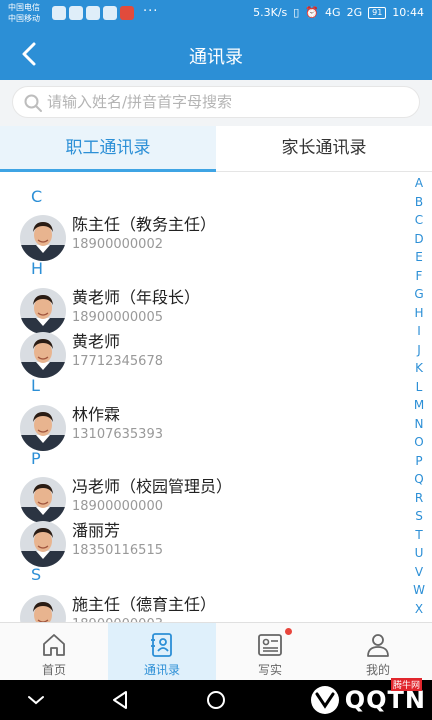 This screenshot has width=432, height=720. Describe the element at coordinates (419, 590) in the screenshot. I see `index-letter: W` at that location.